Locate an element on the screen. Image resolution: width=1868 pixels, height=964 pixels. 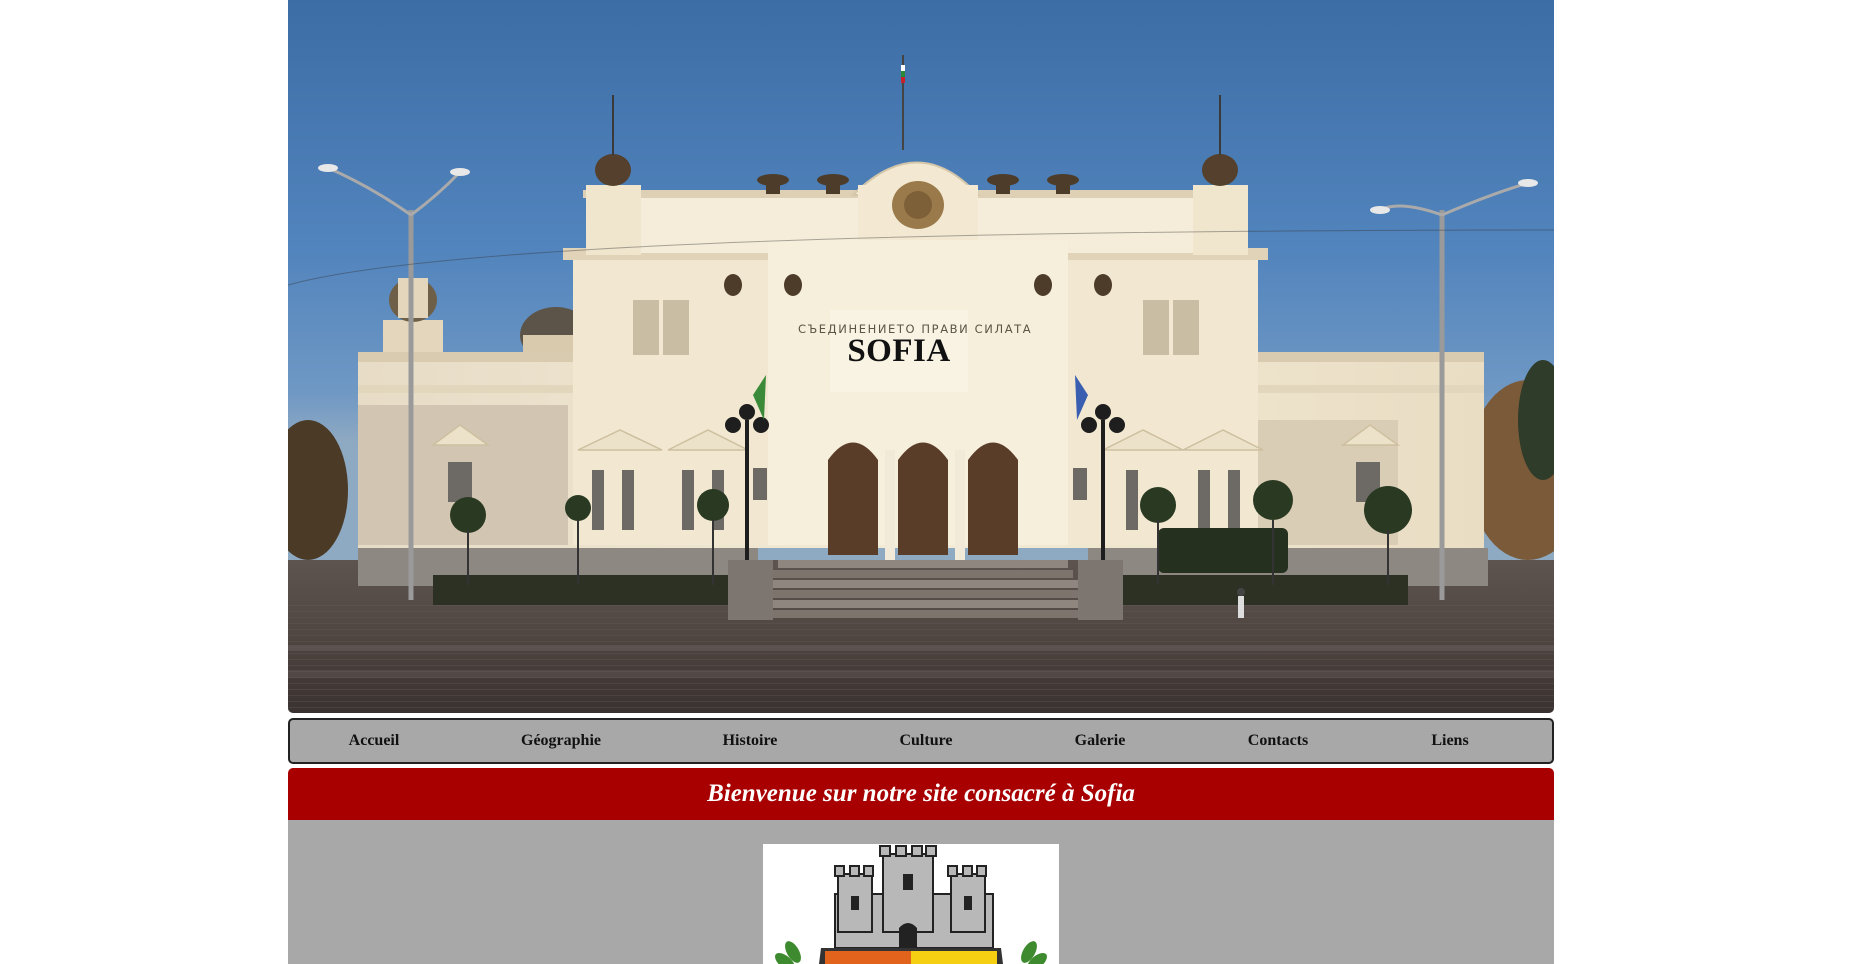
nav-item-liens: Liens is located at coordinates (1449, 741).